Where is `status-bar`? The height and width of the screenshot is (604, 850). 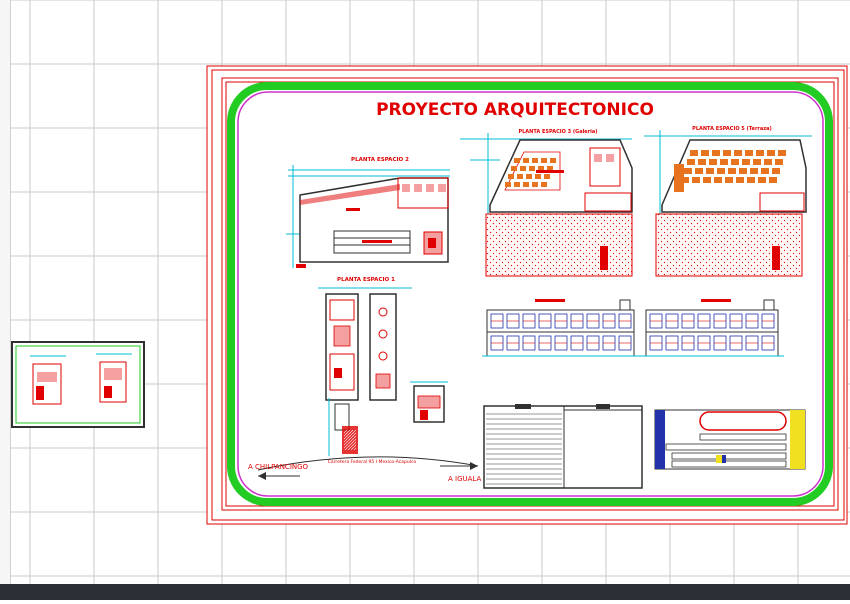 status-bar is located at coordinates (425, 592).